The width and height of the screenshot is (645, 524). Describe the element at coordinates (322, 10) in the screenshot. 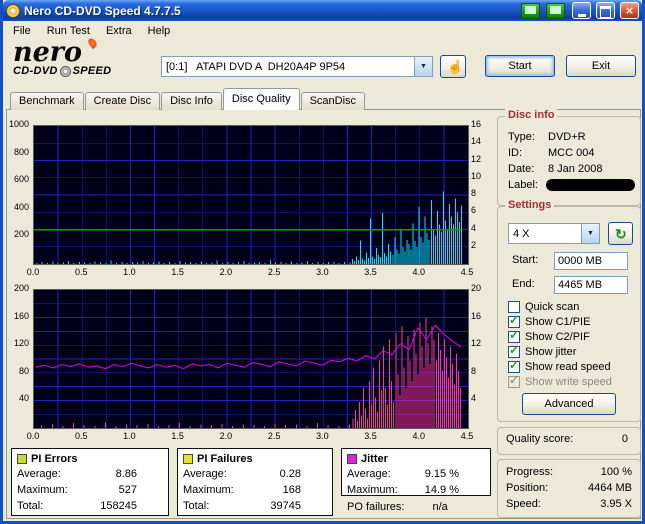

I see `title-bar: Nero CD-DVD Speed 4.7.7.5 ×` at that location.